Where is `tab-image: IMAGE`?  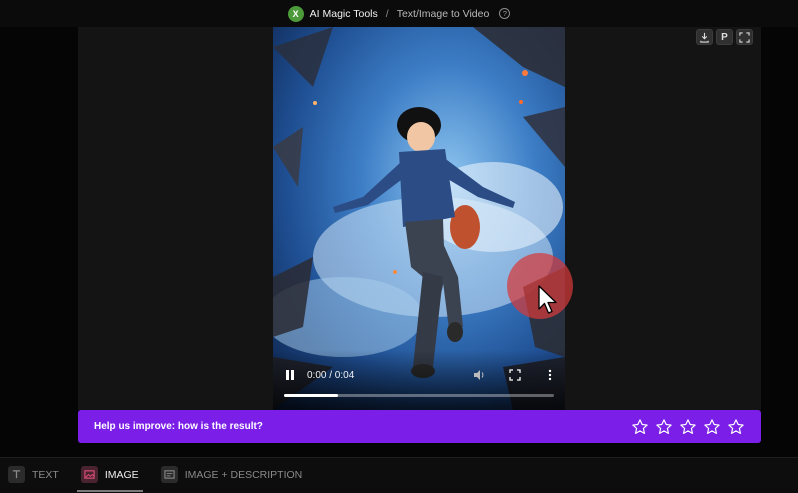 tab-image: IMAGE is located at coordinates (109, 476).